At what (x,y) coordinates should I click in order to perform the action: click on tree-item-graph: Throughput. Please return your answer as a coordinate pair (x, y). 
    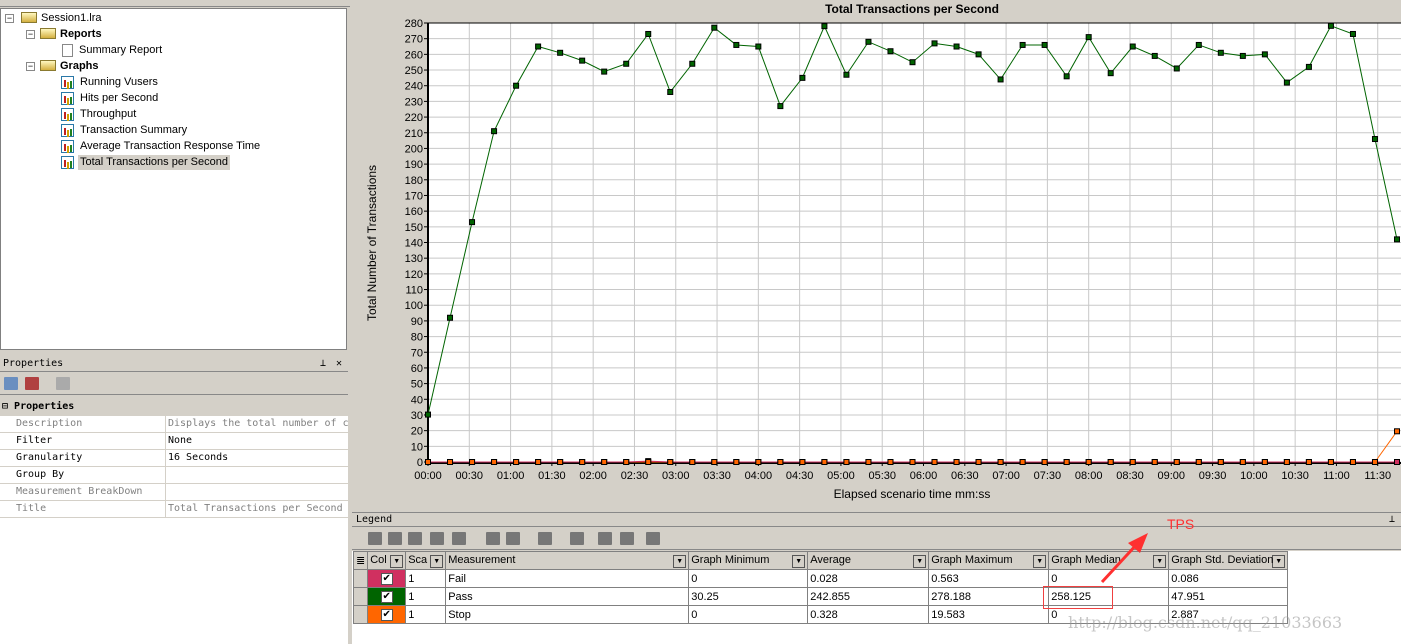
    Looking at the image, I should click on (108, 114).